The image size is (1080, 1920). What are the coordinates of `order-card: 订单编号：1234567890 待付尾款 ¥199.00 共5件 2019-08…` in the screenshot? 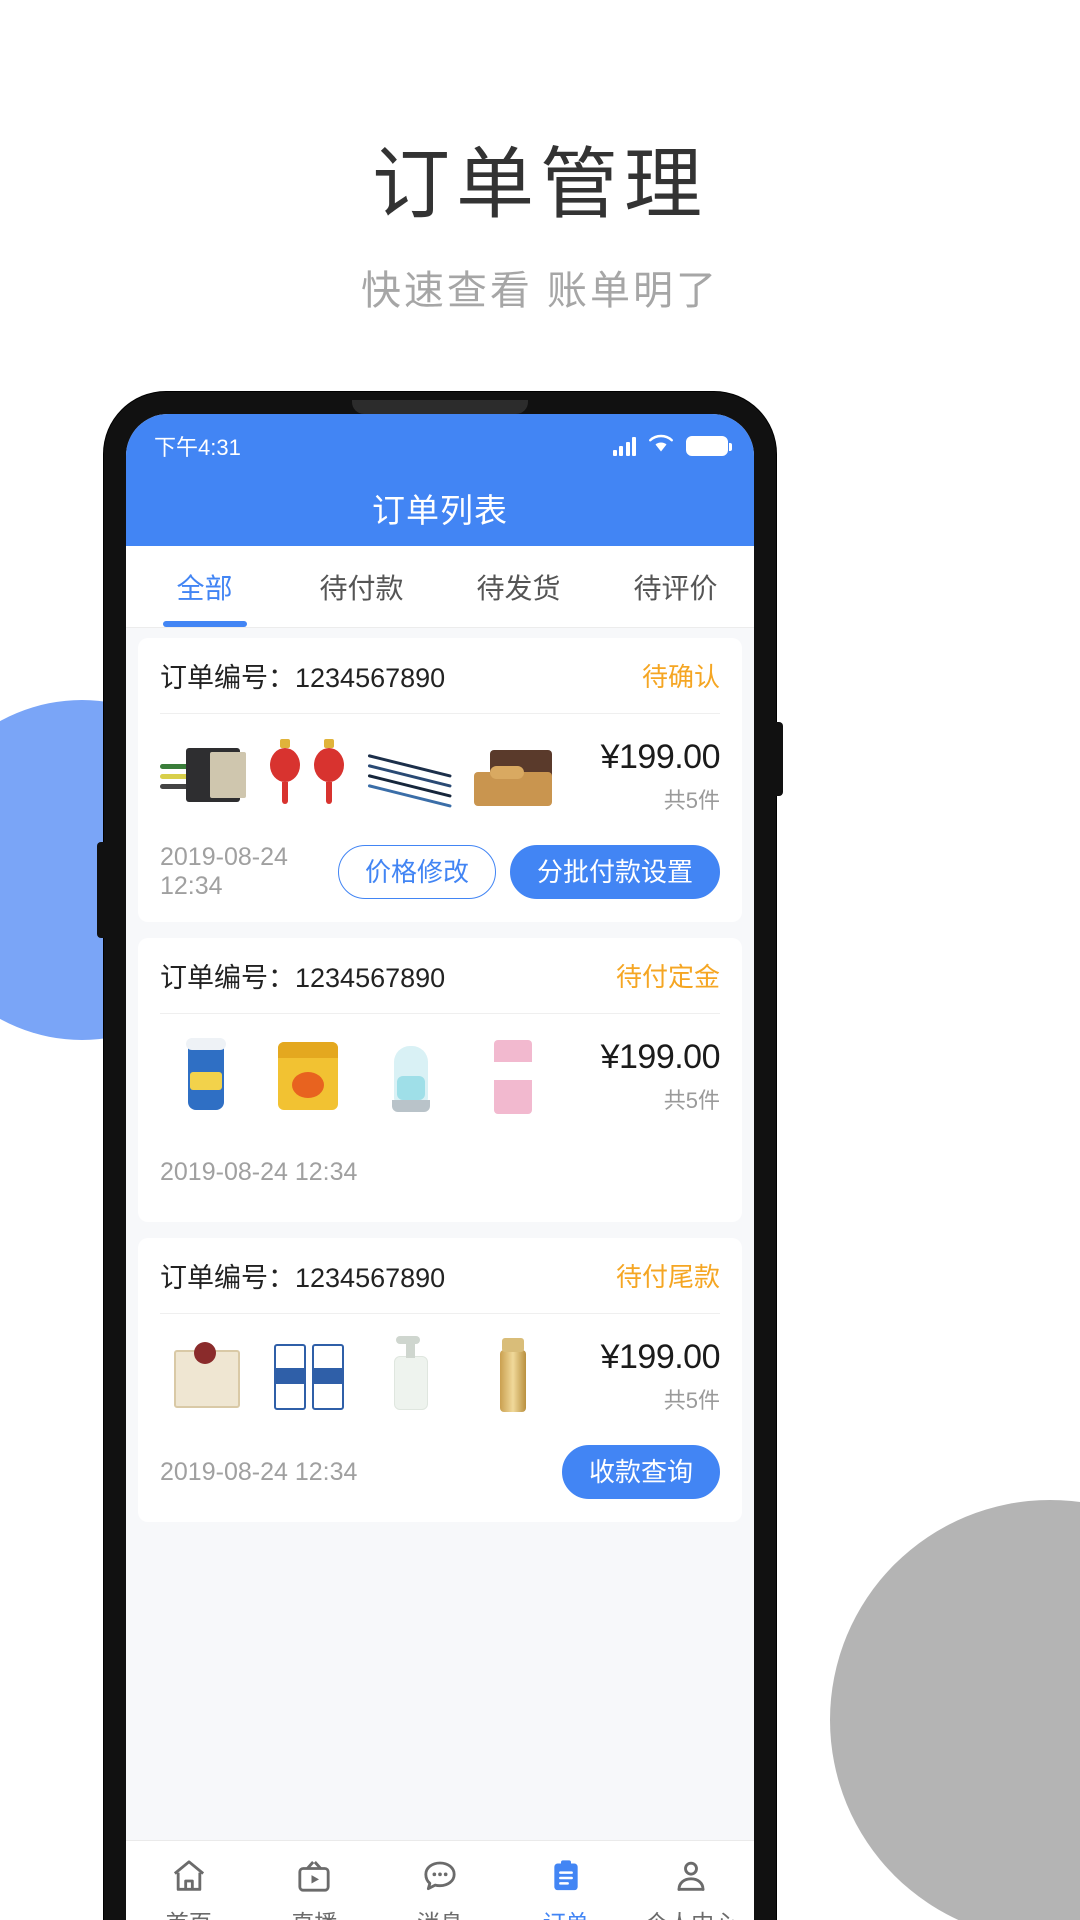 It's located at (440, 1380).